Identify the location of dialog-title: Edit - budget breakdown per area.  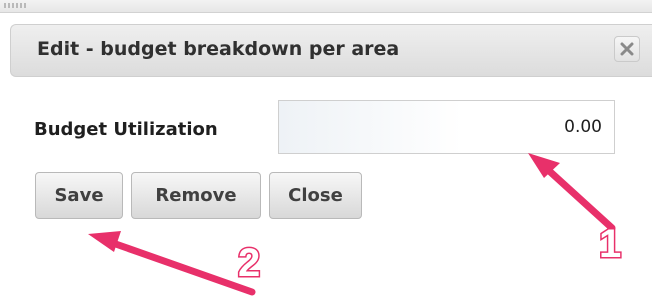
(218, 49).